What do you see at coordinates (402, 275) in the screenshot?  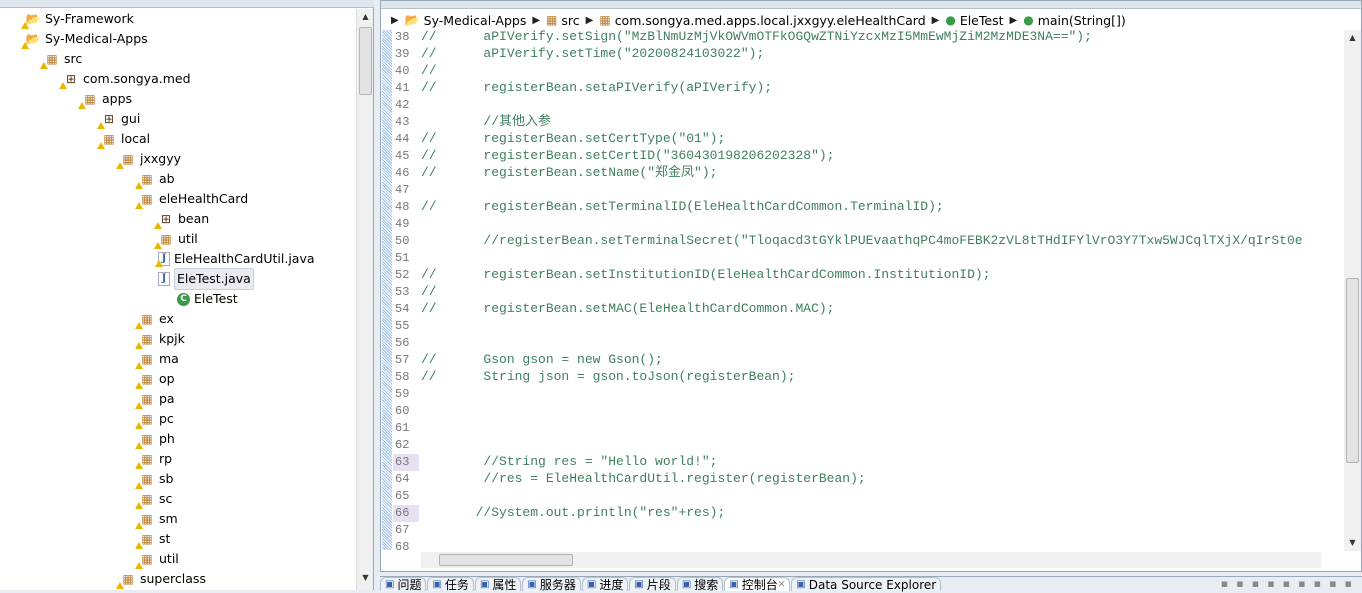 I see `line-number: 52` at bounding box center [402, 275].